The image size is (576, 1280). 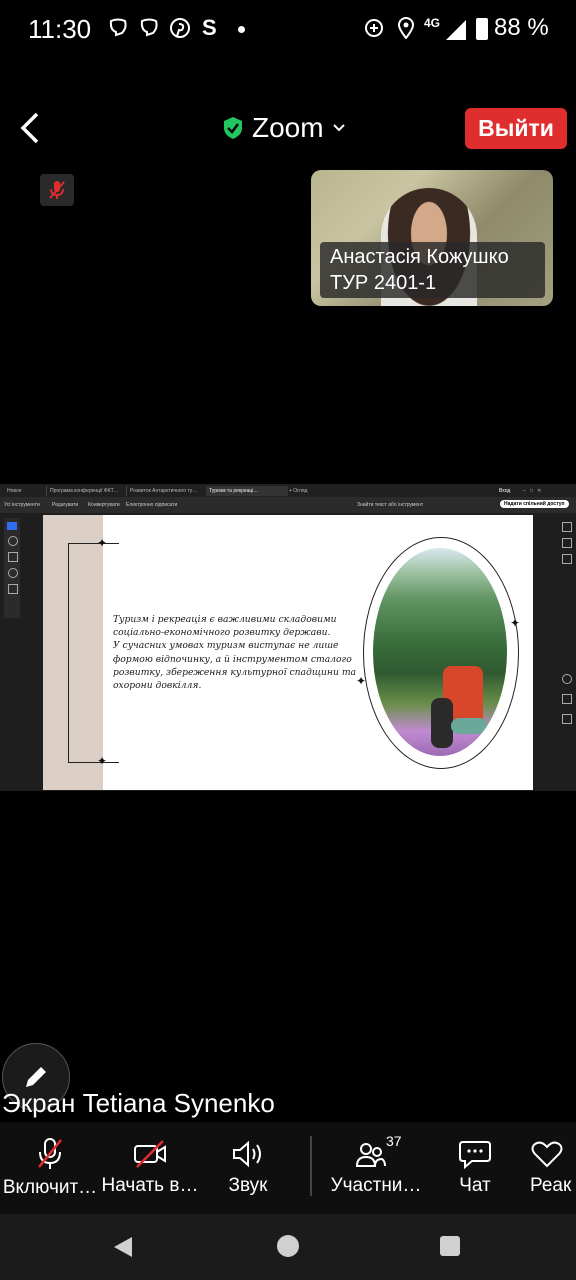 What do you see at coordinates (374, 28) in the screenshot?
I see `data-saver-icon` at bounding box center [374, 28].